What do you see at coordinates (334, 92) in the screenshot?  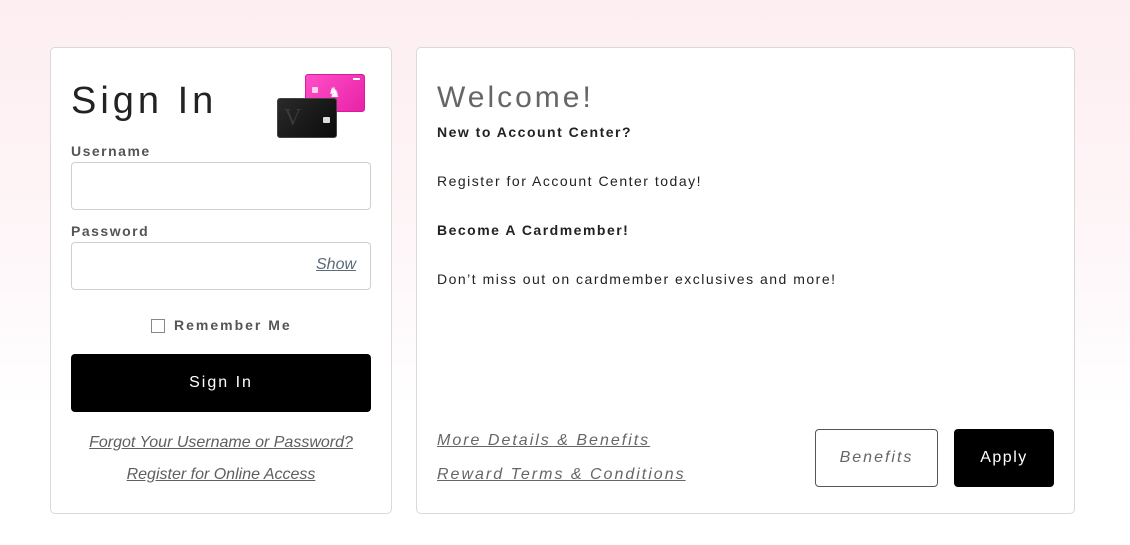 I see `dog-logo-icon: ♞` at bounding box center [334, 92].